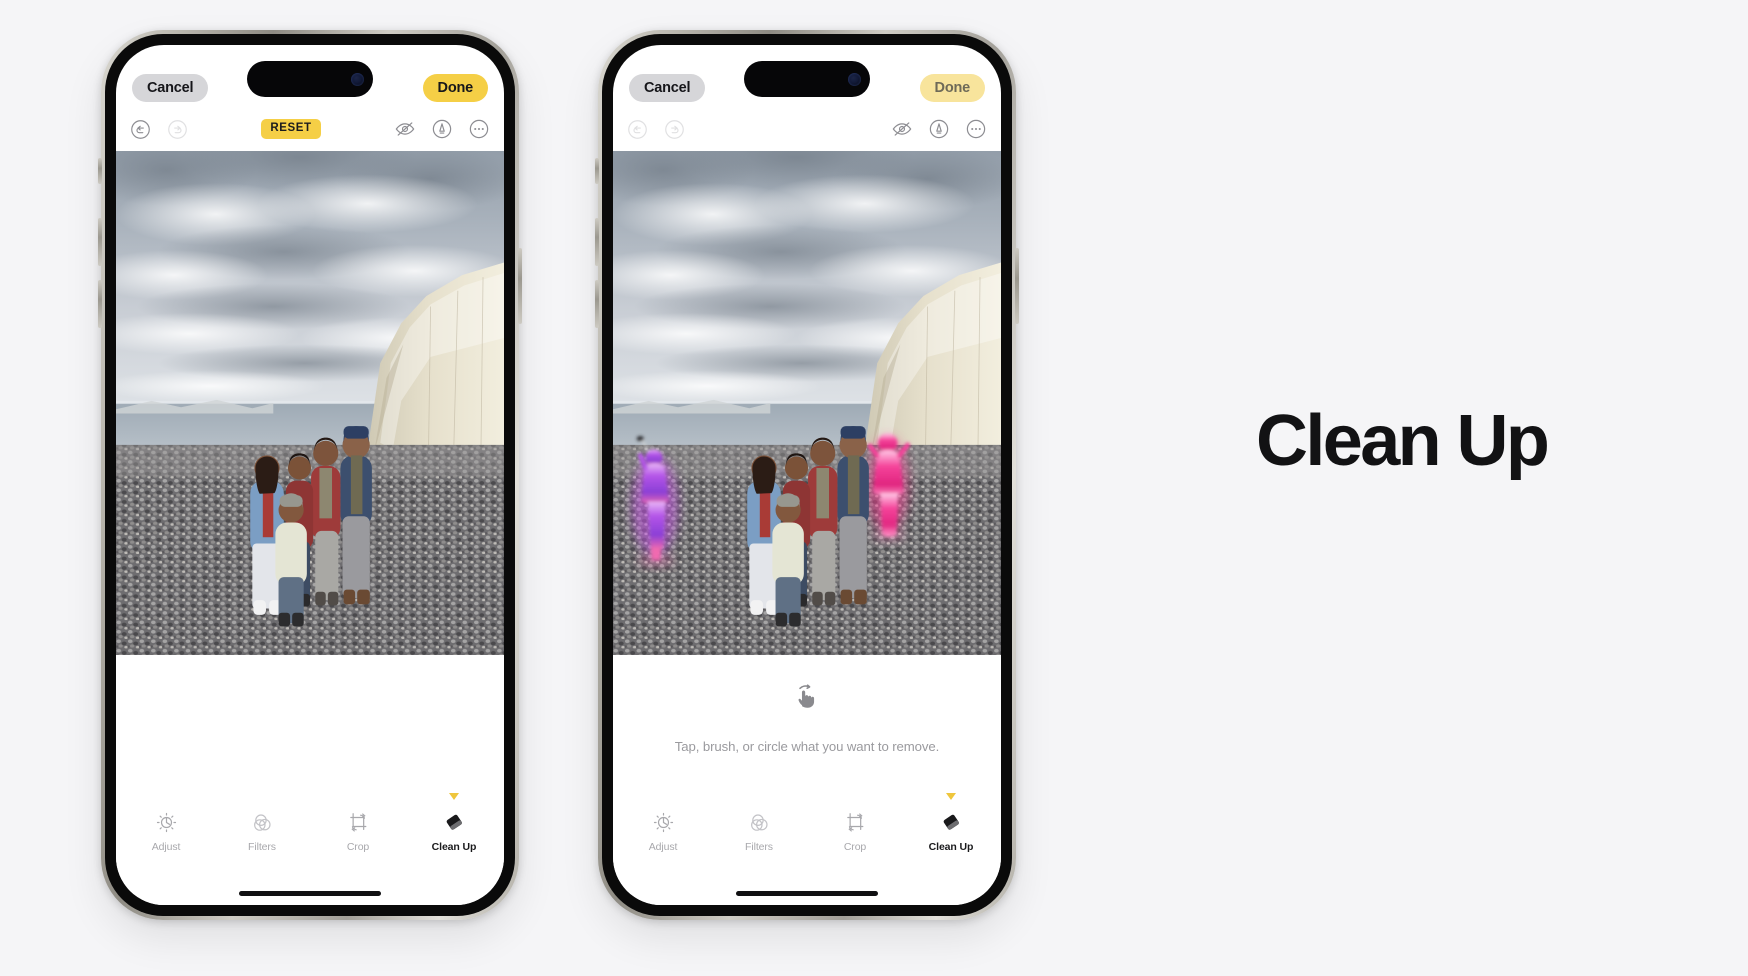  Describe the element at coordinates (1403, 441) in the screenshot. I see `page-title: Clean Up` at that location.